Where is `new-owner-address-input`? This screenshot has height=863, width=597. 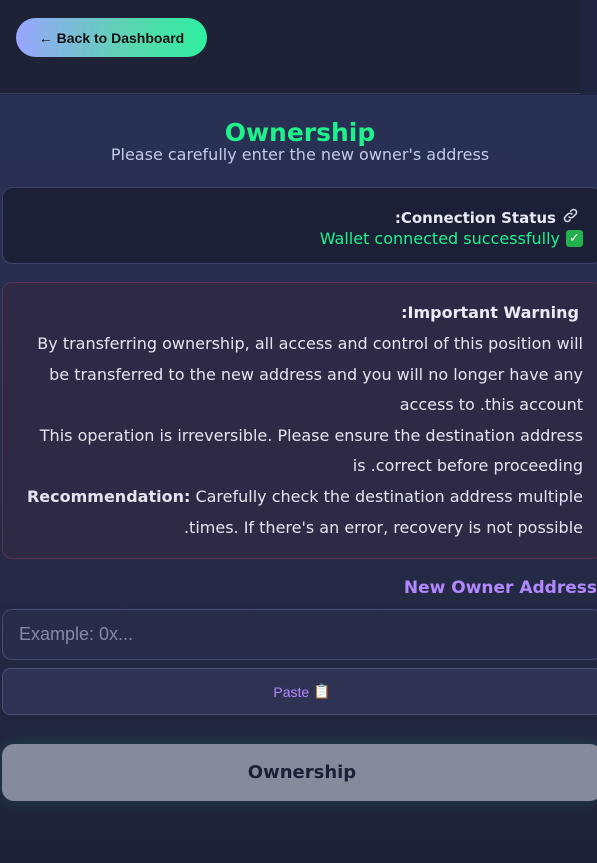 new-owner-address-input is located at coordinates (299, 634).